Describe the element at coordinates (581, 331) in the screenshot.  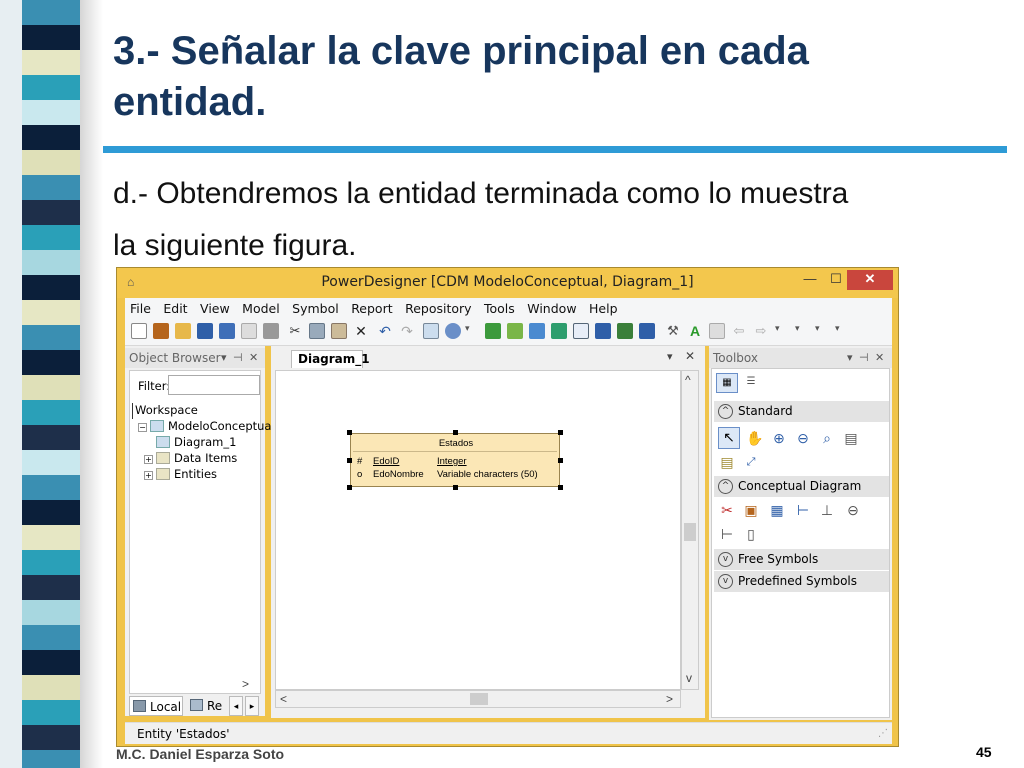
I see `report-icon` at that location.